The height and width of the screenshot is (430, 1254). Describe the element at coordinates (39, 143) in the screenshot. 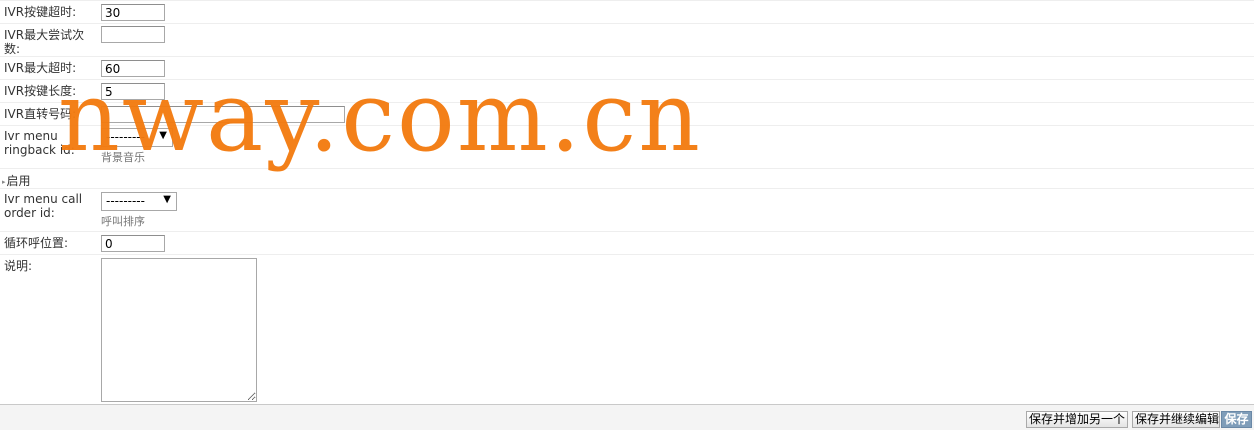

I see `ringback-label: Ivr menu ringback id:` at that location.